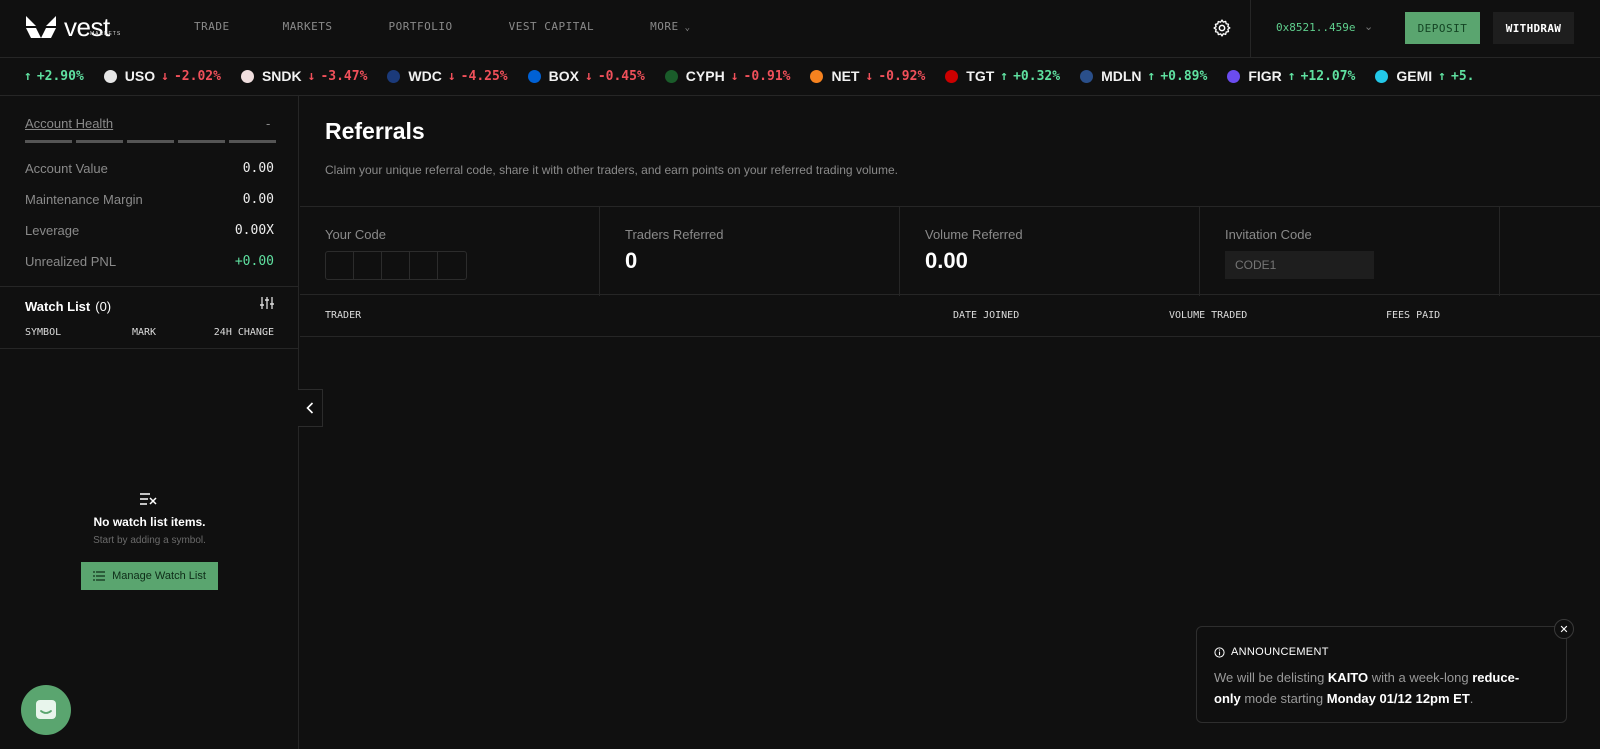 This screenshot has height=749, width=1600. I want to click on ticker-symbol: TGT, so click(980, 76).